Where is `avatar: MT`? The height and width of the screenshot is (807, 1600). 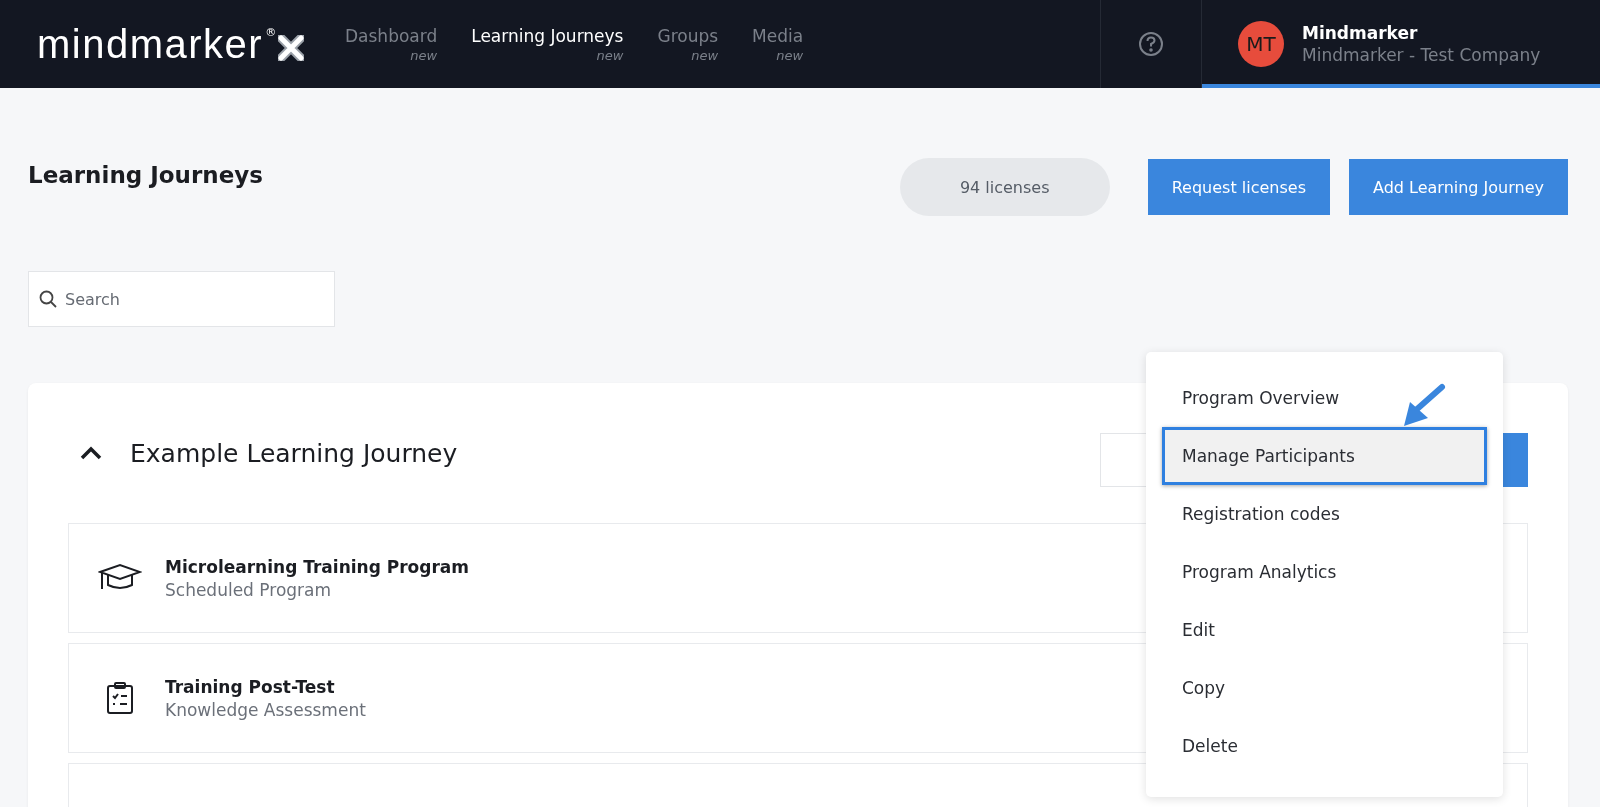
avatar: MT is located at coordinates (1261, 44).